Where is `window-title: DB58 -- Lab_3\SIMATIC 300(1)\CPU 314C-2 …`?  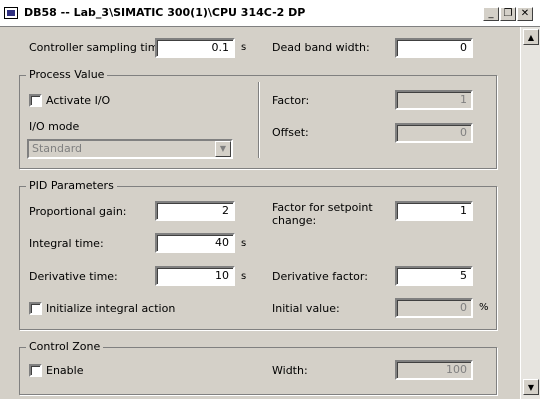
window-title: DB58 -- Lab_3\SIMATIC 300(1)\CPU 314C-2 … is located at coordinates (165, 12).